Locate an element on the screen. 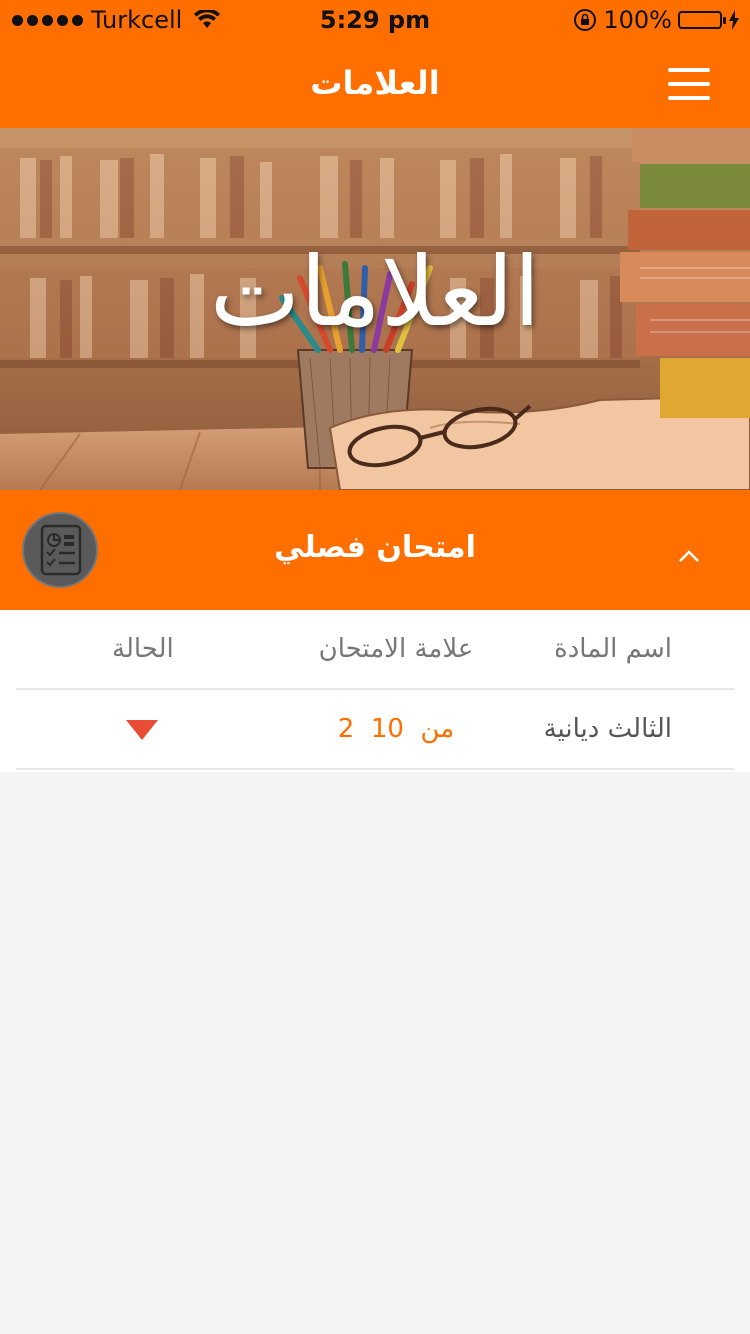 Image resolution: width=750 pixels, height=1334 pixels. battery-icon is located at coordinates (702, 20).